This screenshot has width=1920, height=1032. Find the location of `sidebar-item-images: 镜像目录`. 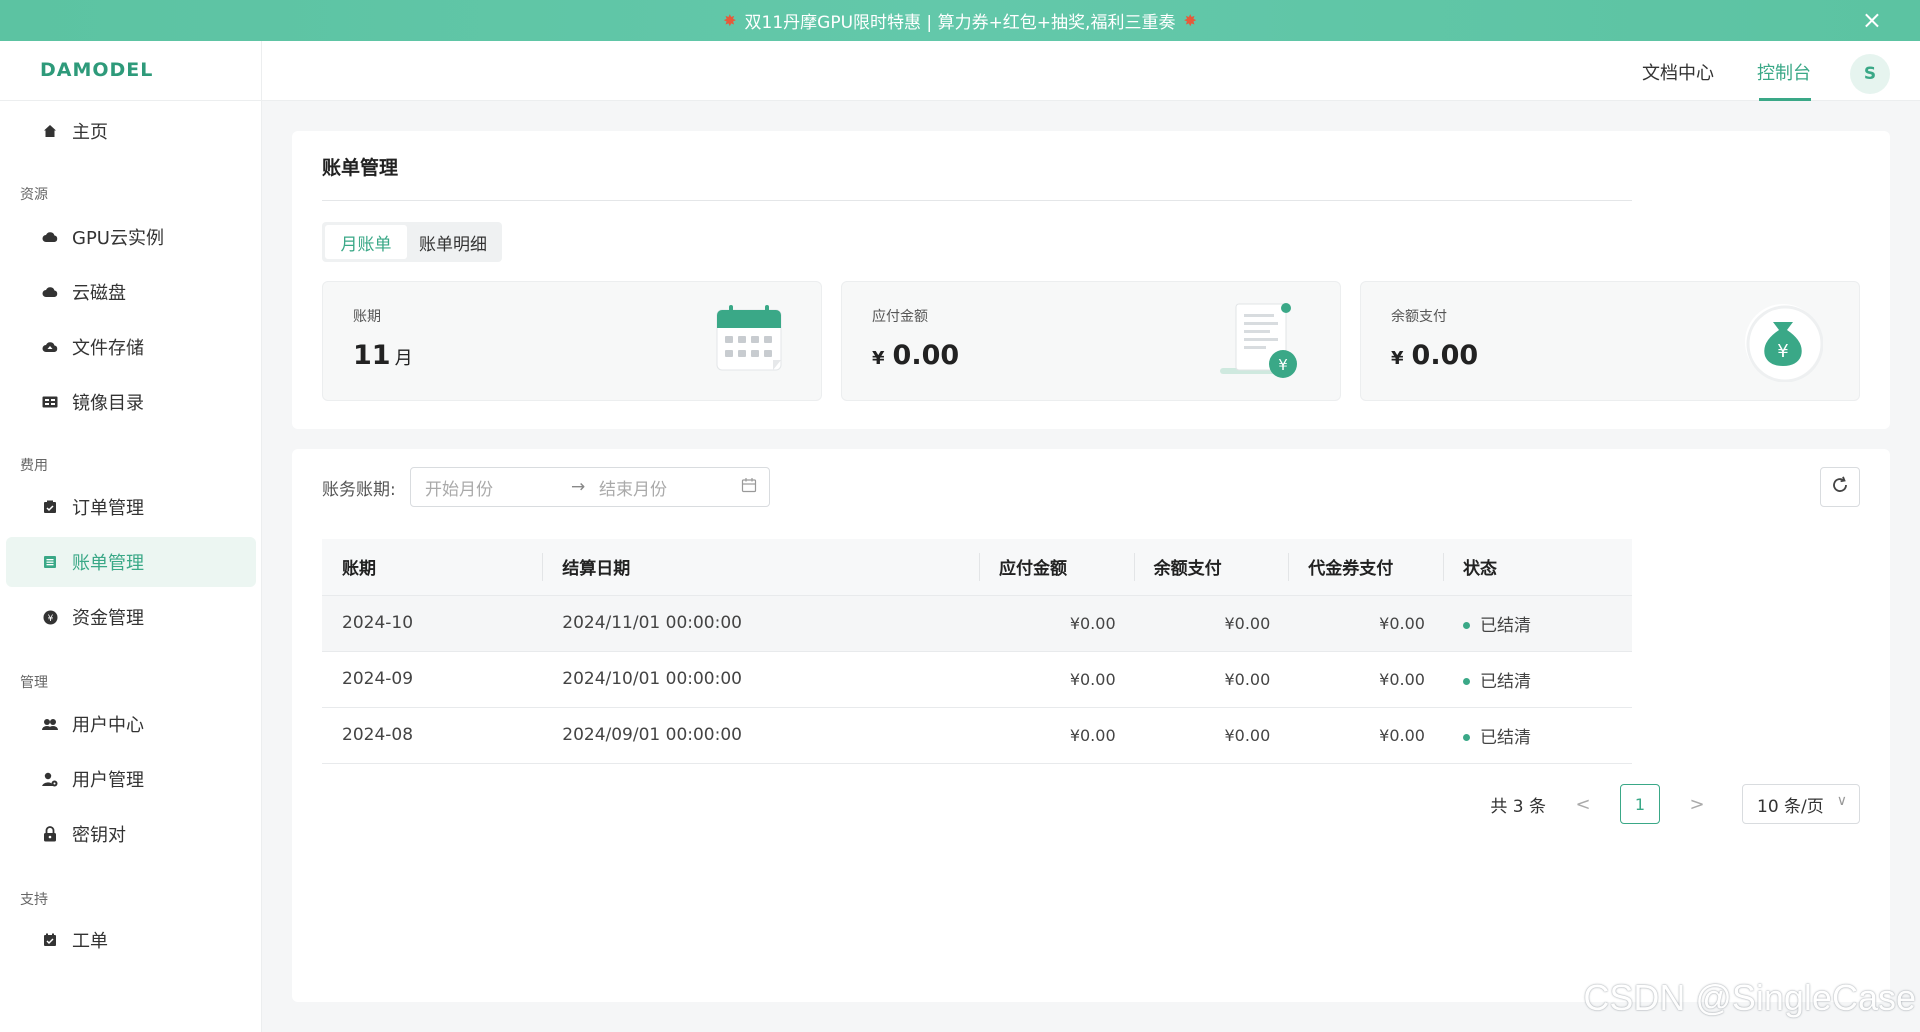

sidebar-item-images: 镜像目录 is located at coordinates (131, 402).